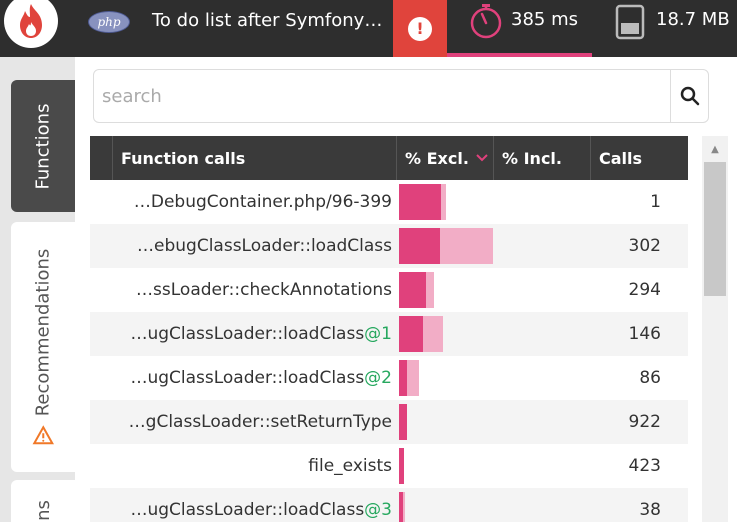 This screenshot has width=737, height=522. I want to click on header-excl: % Excl., so click(444, 158).